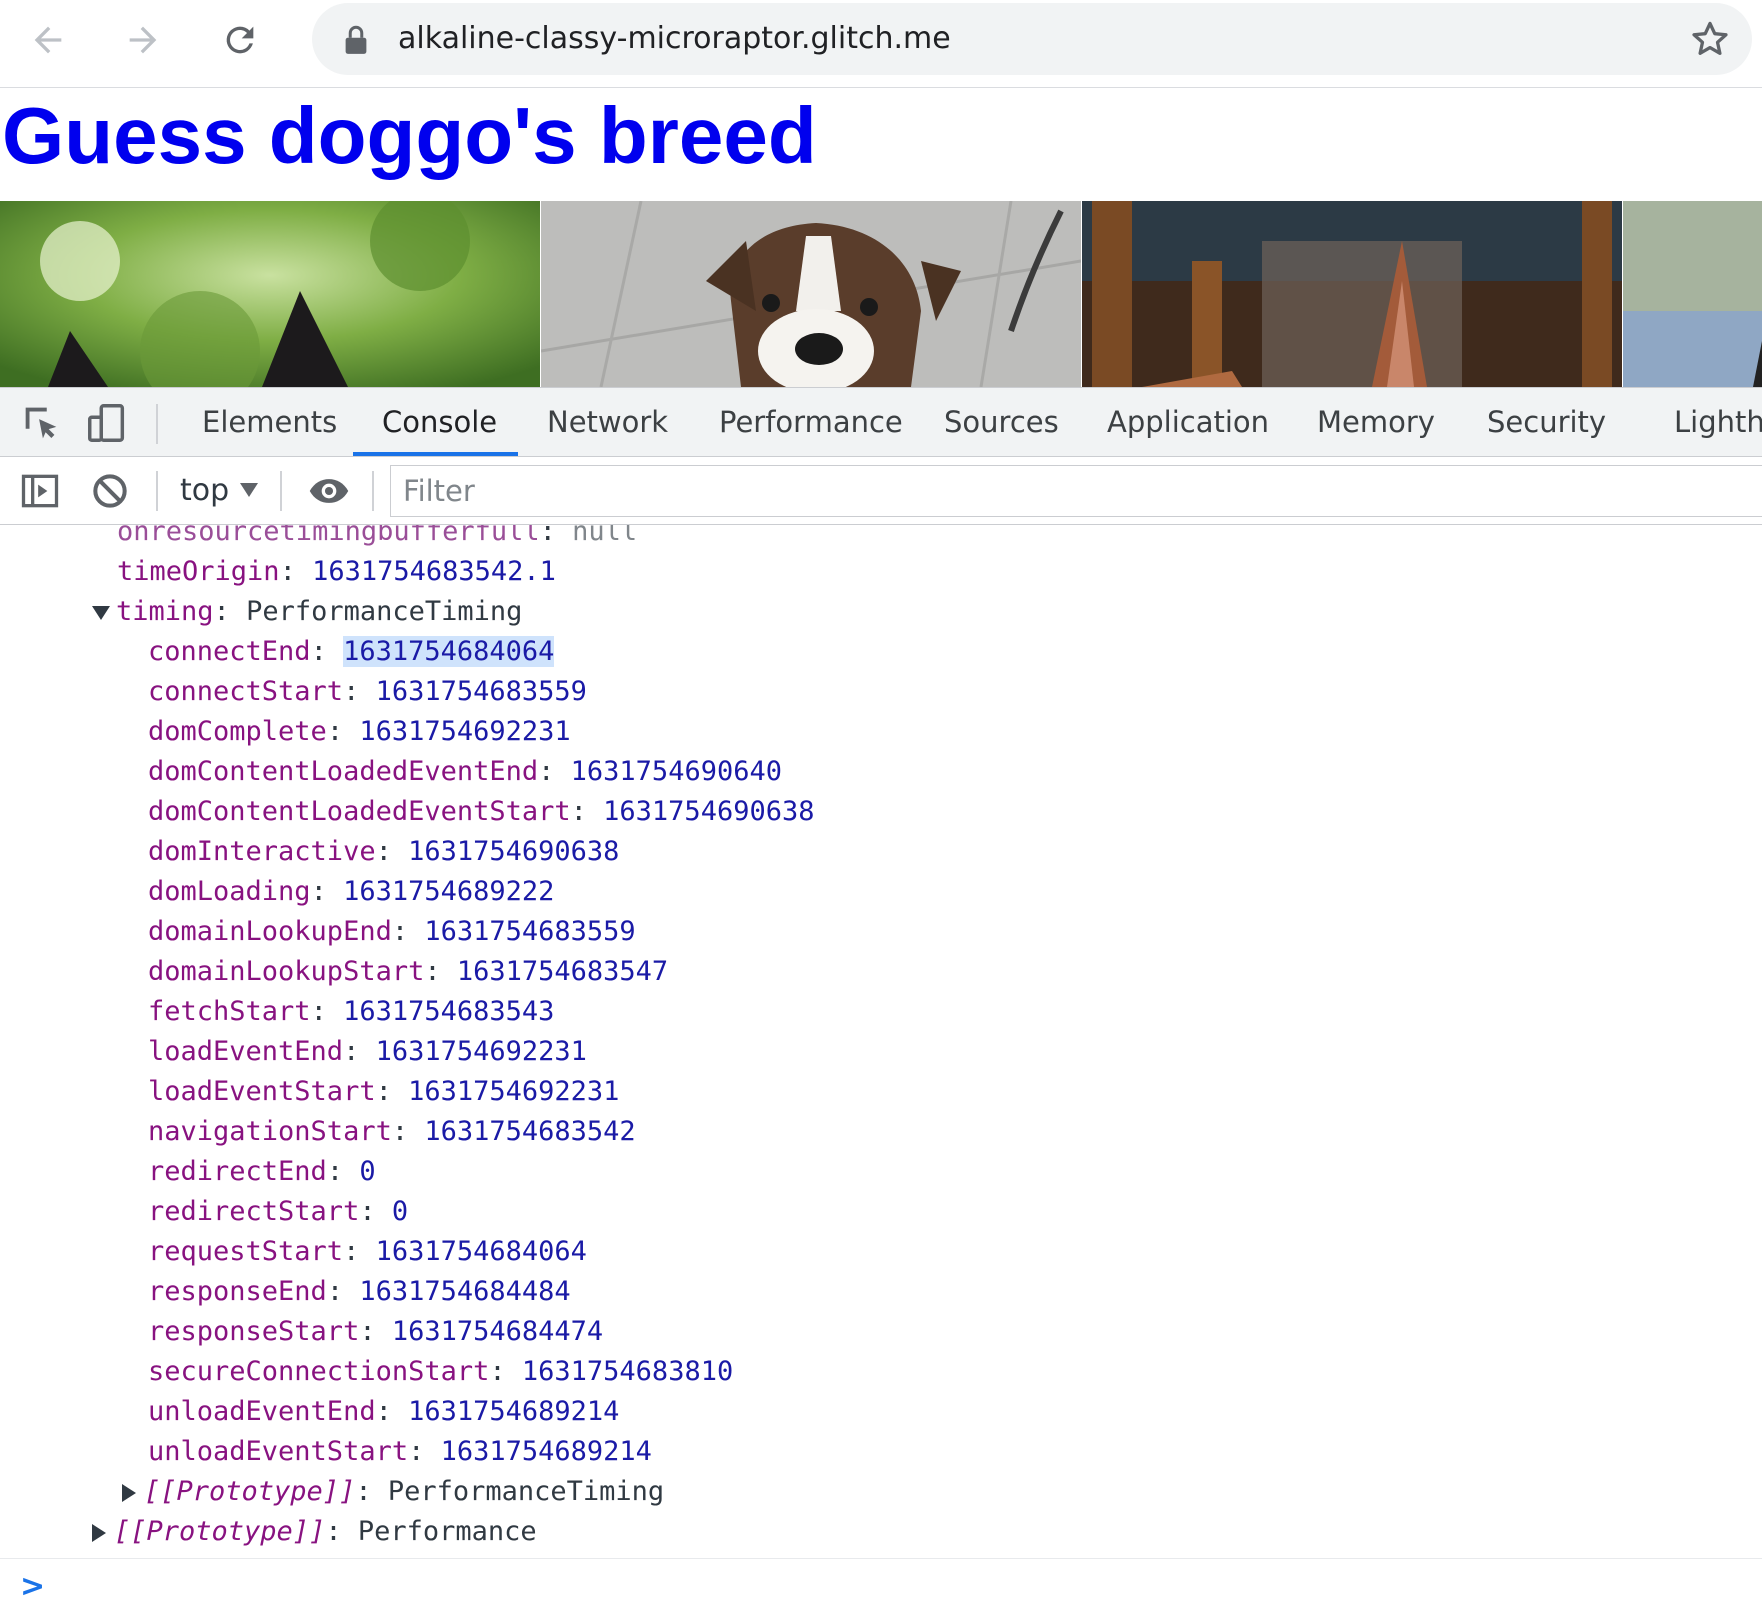  Describe the element at coordinates (336, 571) in the screenshot. I see `console-entry: timeOrigin: 1631754683542.1` at that location.